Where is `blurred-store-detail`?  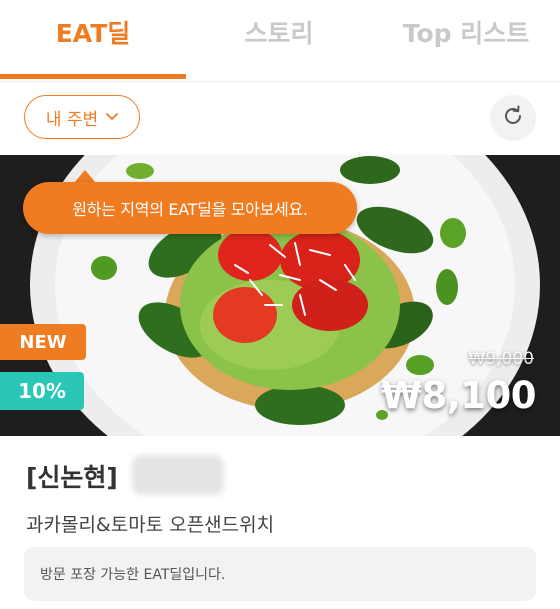
blurred-store-detail is located at coordinates (178, 475).